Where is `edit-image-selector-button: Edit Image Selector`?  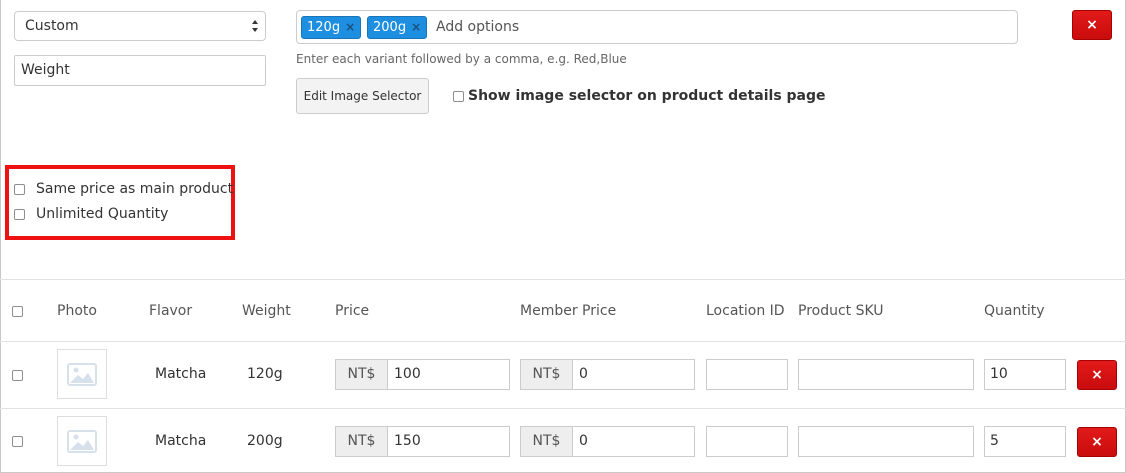 edit-image-selector-button: Edit Image Selector is located at coordinates (362, 96).